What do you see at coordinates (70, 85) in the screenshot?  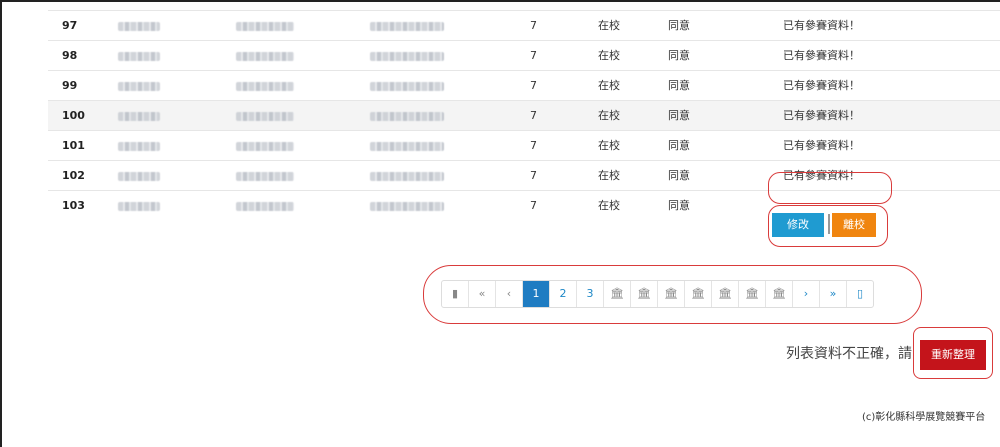 I see `row-number: 99` at bounding box center [70, 85].